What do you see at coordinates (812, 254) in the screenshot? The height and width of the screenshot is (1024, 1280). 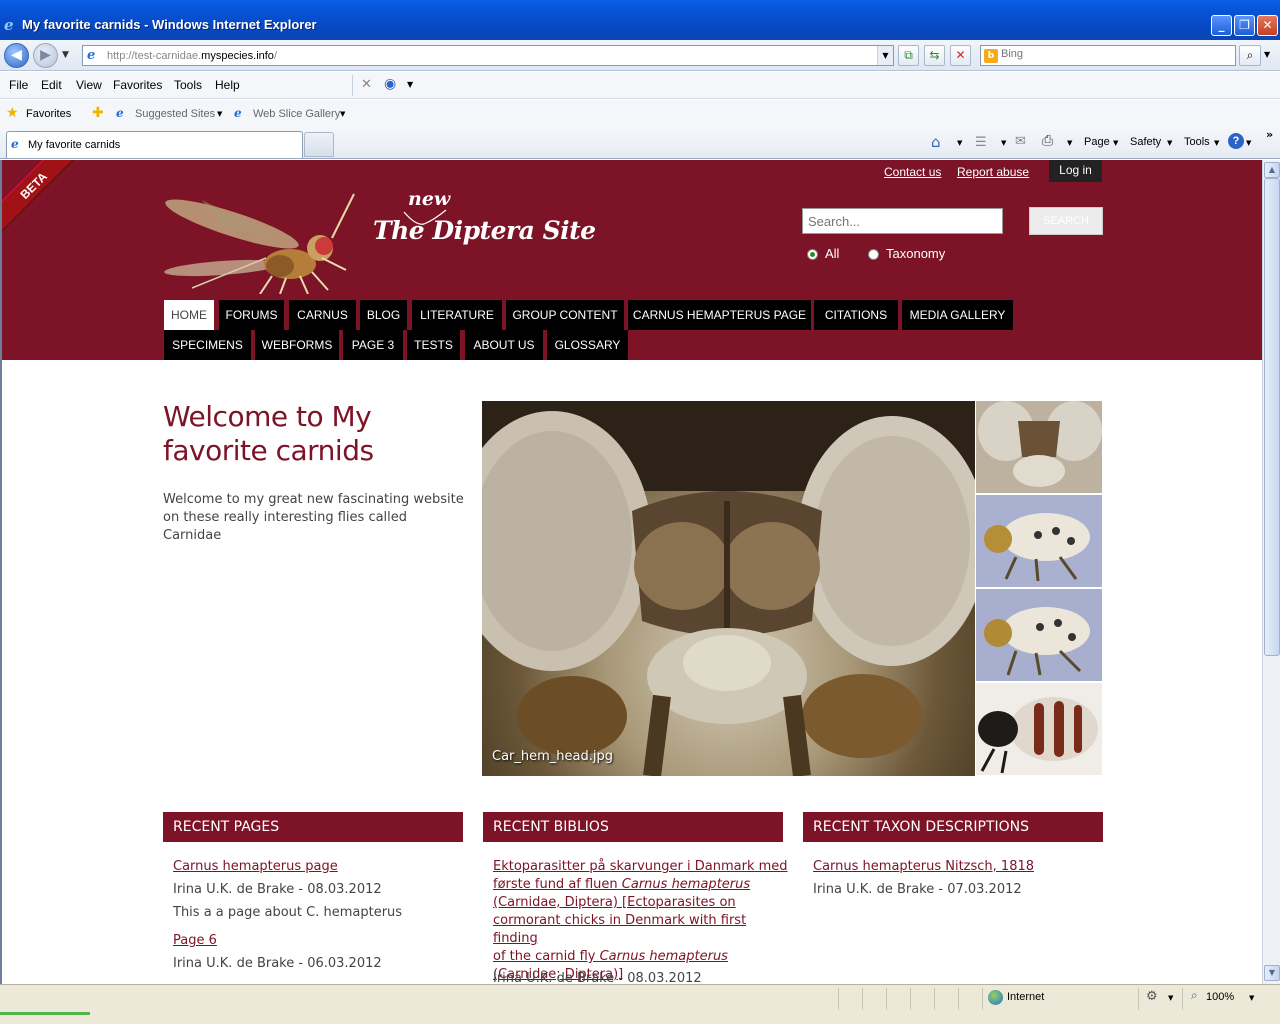 I see `search-all-radio` at bounding box center [812, 254].